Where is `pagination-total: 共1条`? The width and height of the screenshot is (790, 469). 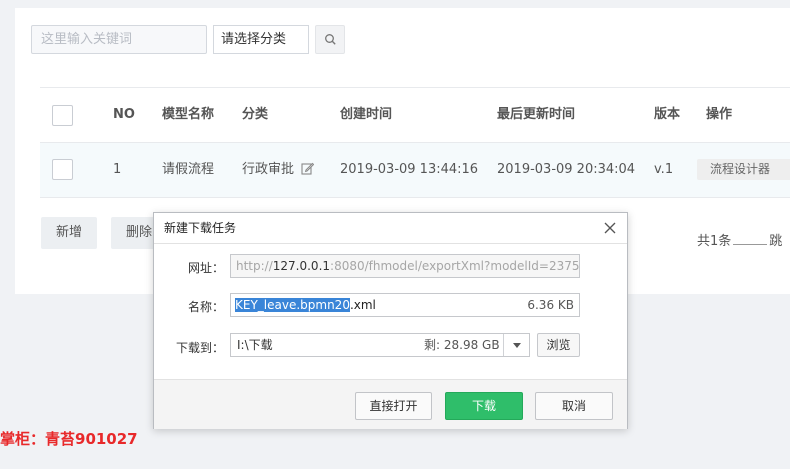 pagination-total: 共1条 is located at coordinates (714, 241).